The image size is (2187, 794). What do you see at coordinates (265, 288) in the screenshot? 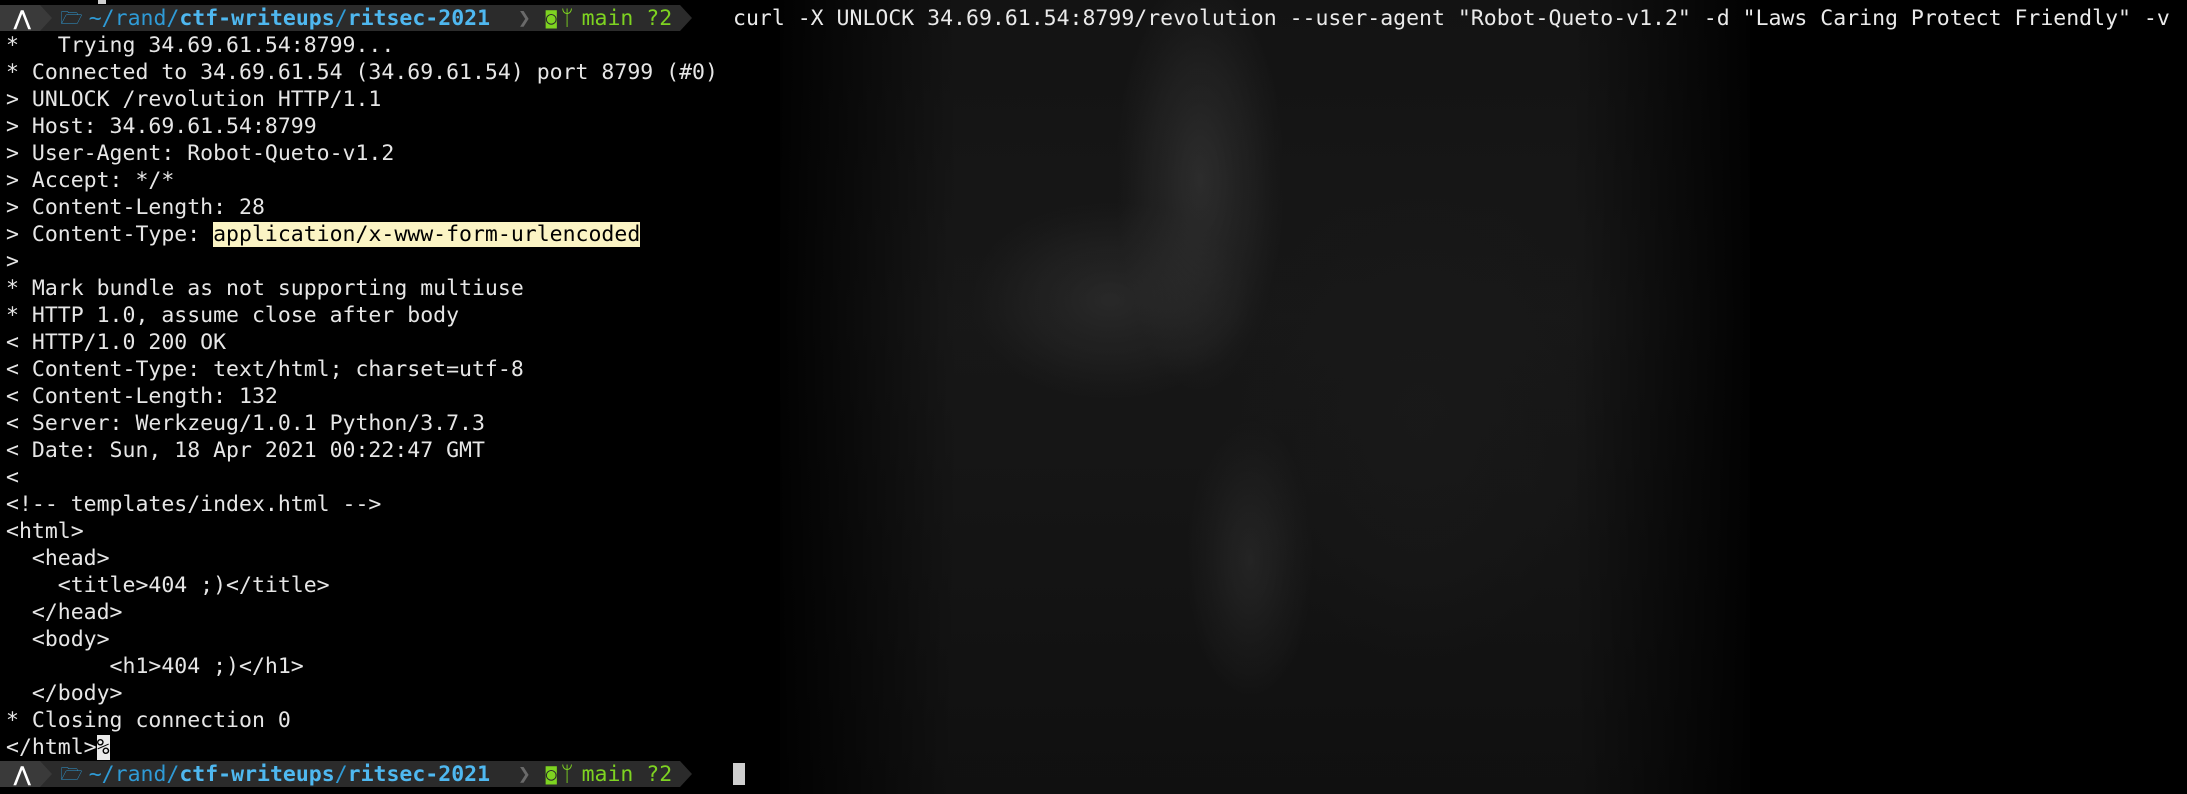
I see `output-line: * Mark bundle as not supporting multiuse` at bounding box center [265, 288].